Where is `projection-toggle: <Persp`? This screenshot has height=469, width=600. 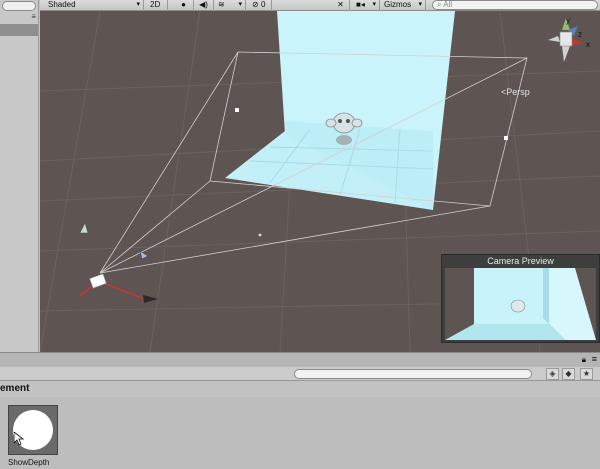 projection-toggle: <Persp is located at coordinates (515, 92).